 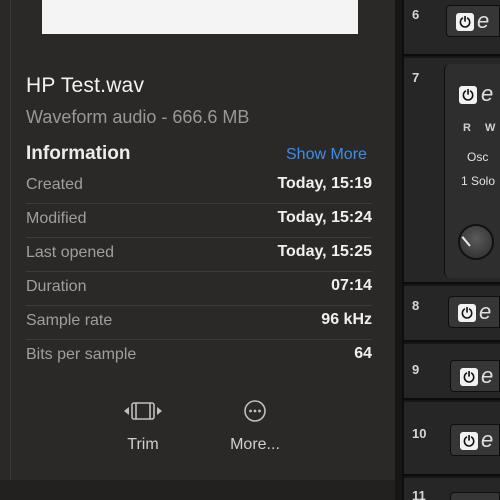 What do you see at coordinates (78, 153) in the screenshot?
I see `information-heading: Information` at bounding box center [78, 153].